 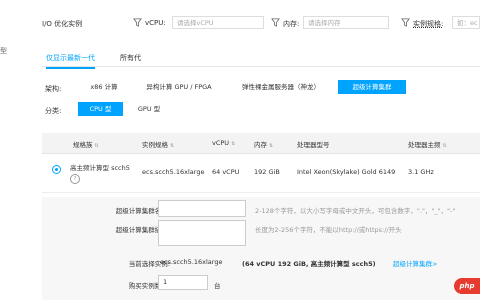 I want to click on memory-filter-label: 内存:, so click(x=291, y=24).